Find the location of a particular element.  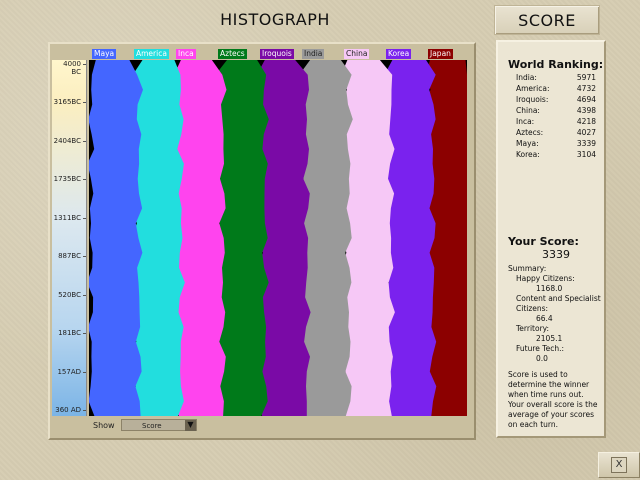

happy-citizens-label: Happy Citizens: is located at coordinates (545, 278).